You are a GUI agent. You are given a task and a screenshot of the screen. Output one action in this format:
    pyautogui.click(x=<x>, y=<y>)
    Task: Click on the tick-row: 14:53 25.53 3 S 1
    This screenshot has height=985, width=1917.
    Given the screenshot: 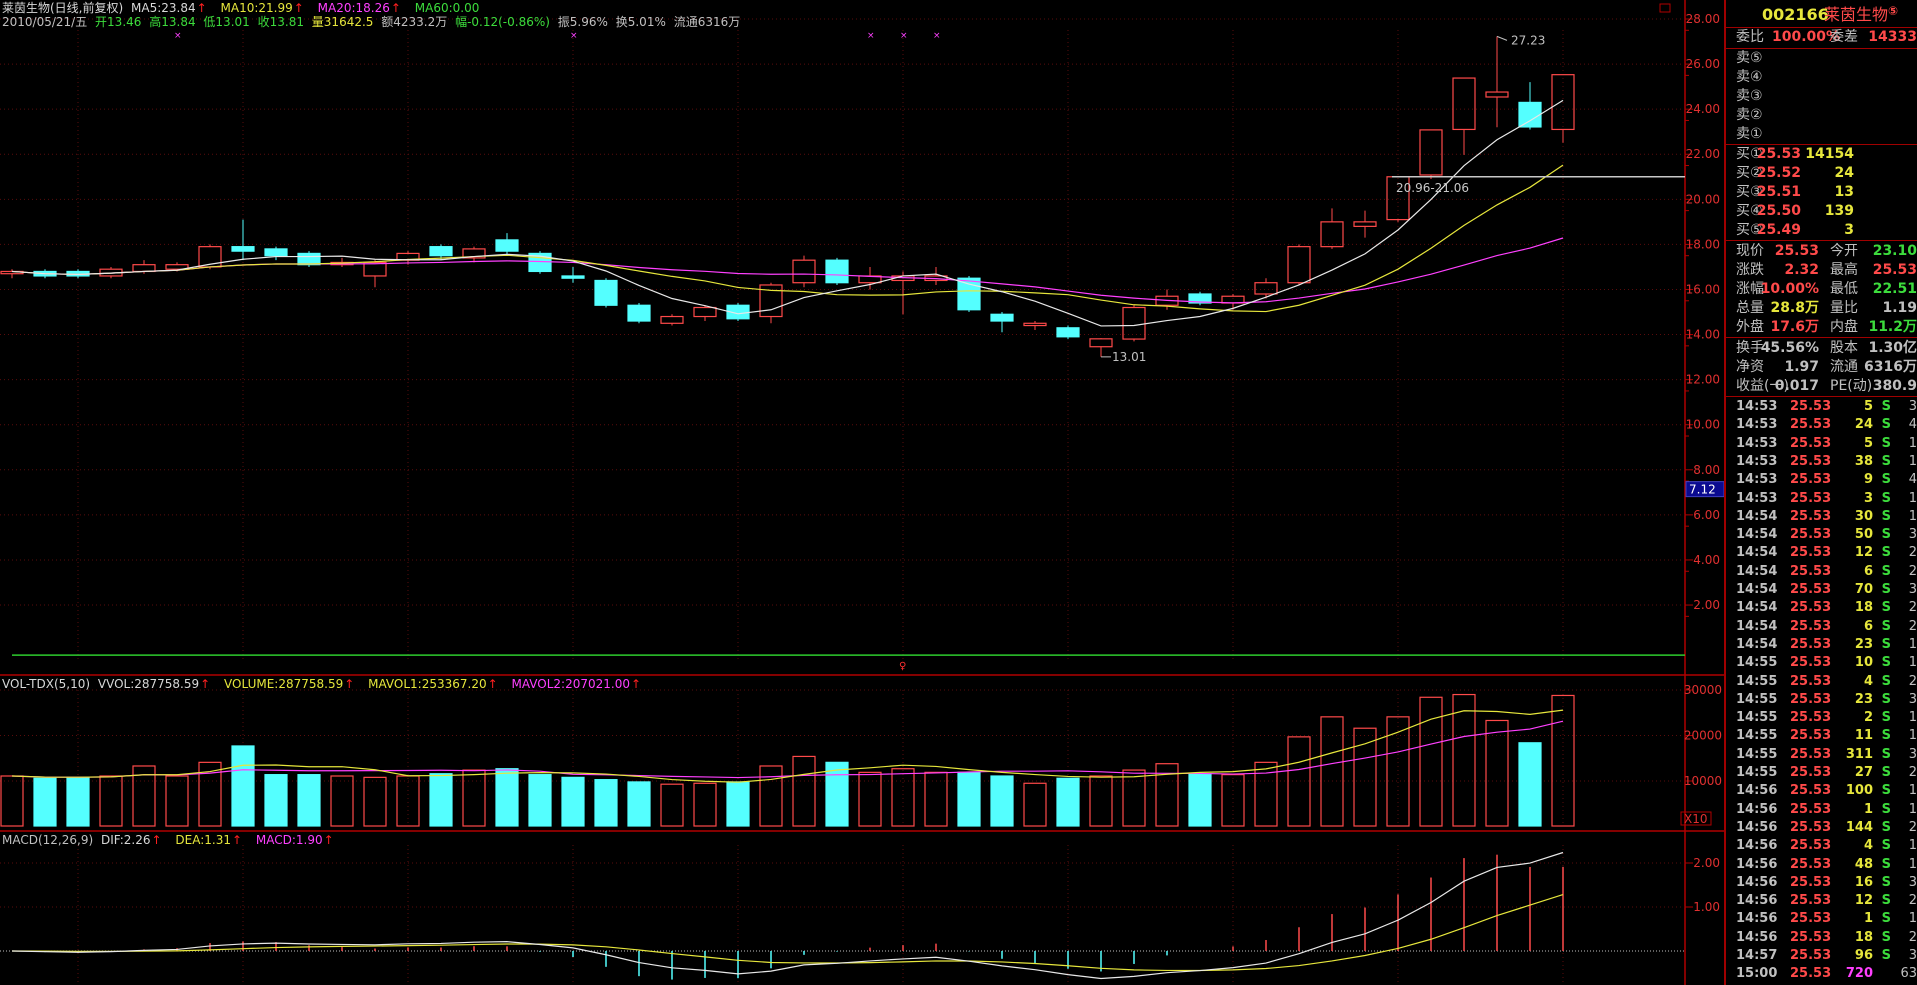 What is the action you would take?
    pyautogui.click(x=1821, y=499)
    